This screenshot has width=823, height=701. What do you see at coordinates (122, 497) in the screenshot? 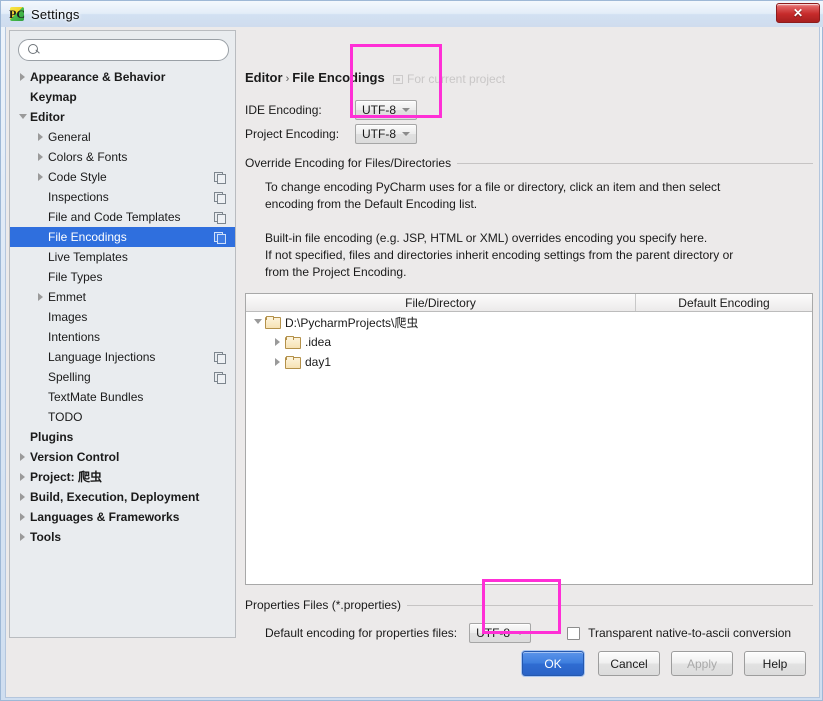
I see `sidebar-item-build-execution-deployment: Build, Execution, Deployment` at bounding box center [122, 497].